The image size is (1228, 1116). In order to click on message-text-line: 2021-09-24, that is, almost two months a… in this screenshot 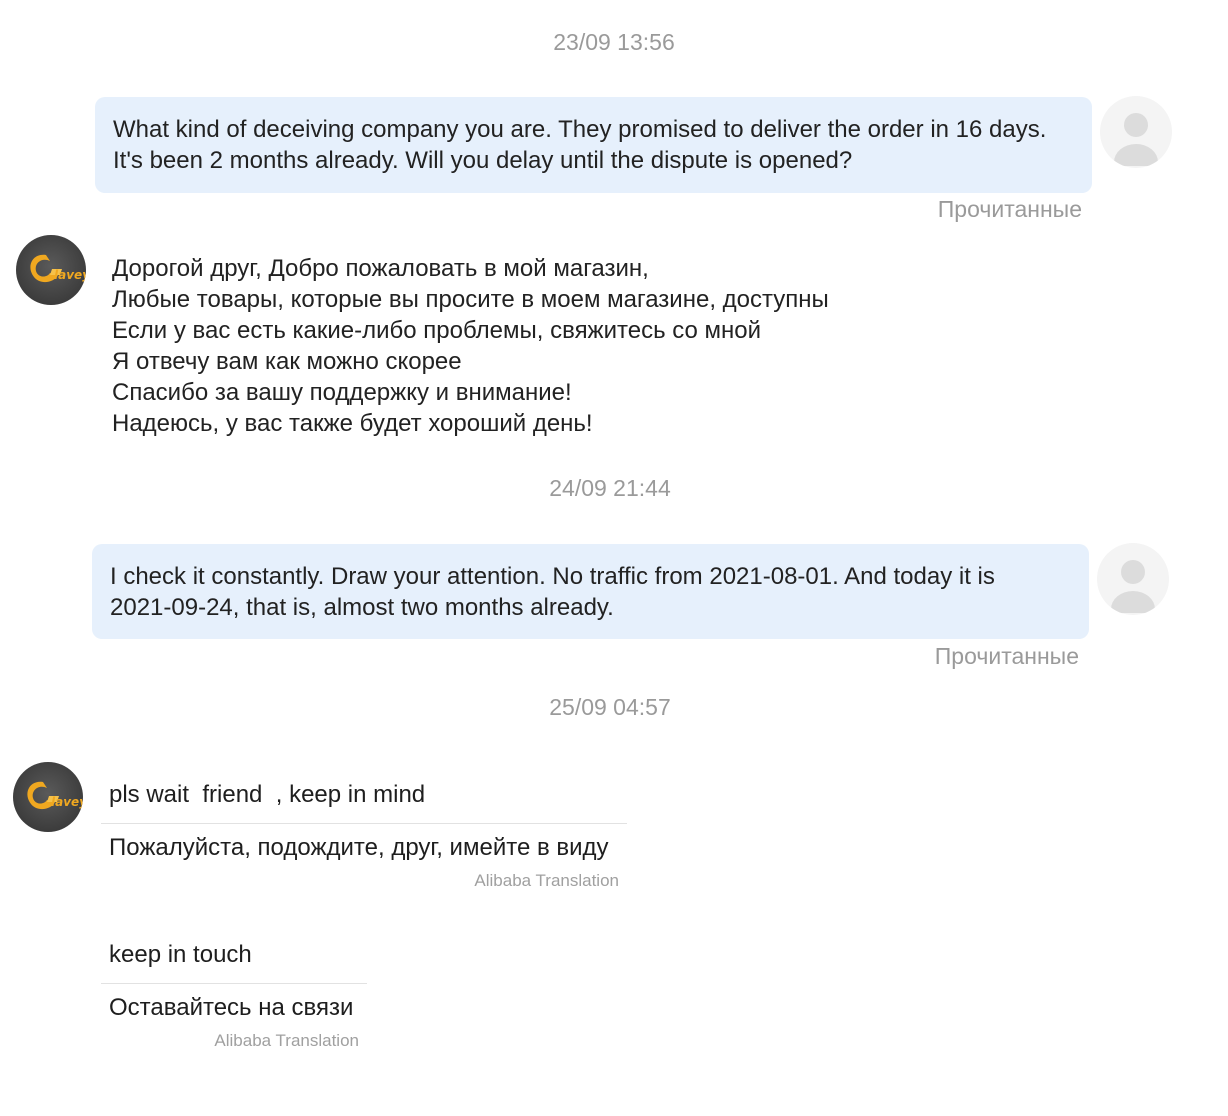, I will do `click(362, 607)`.